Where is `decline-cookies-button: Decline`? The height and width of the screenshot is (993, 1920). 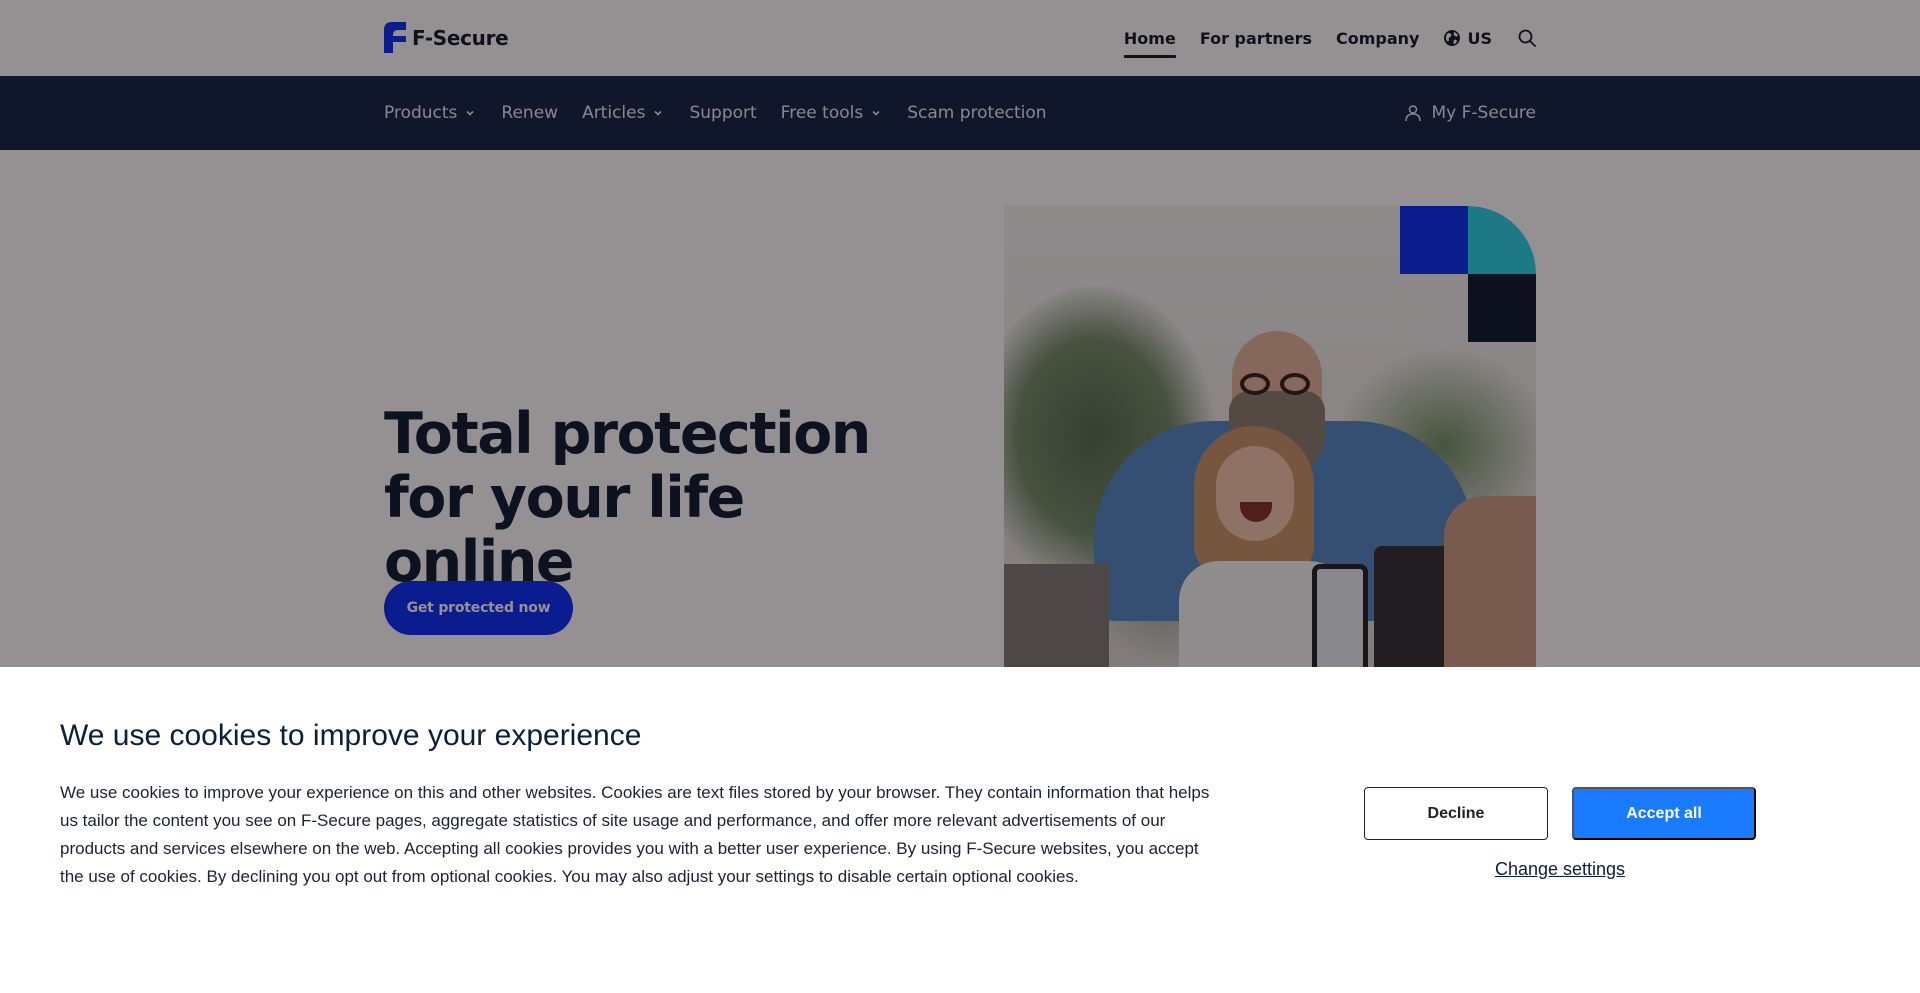
decline-cookies-button: Decline is located at coordinates (1456, 813).